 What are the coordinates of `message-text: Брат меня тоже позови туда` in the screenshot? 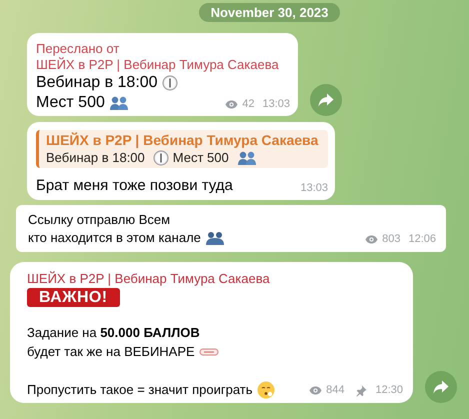 It's located at (134, 186).